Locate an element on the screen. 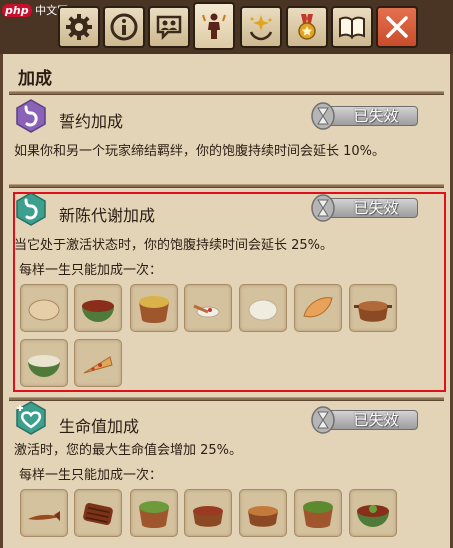  group-chat-icon is located at coordinates (169, 28).